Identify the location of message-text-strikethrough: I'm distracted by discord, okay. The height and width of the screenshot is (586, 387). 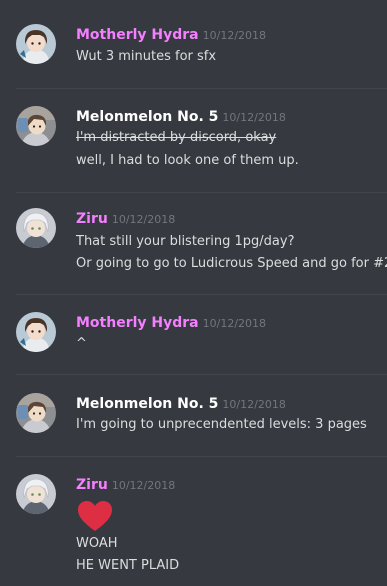
(176, 137).